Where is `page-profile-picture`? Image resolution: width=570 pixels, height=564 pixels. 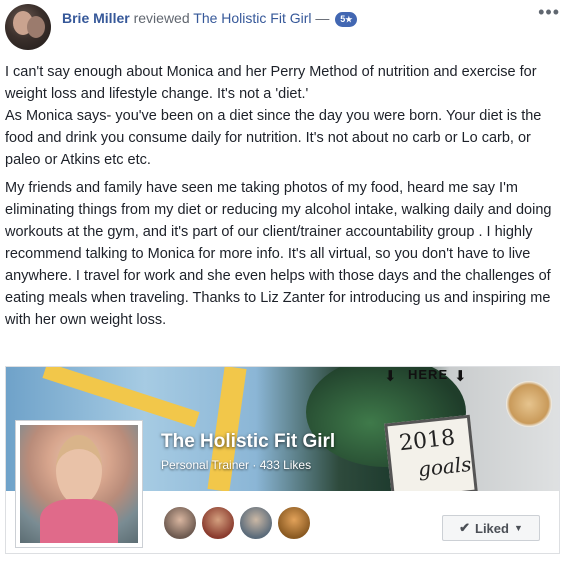 page-profile-picture is located at coordinates (79, 484).